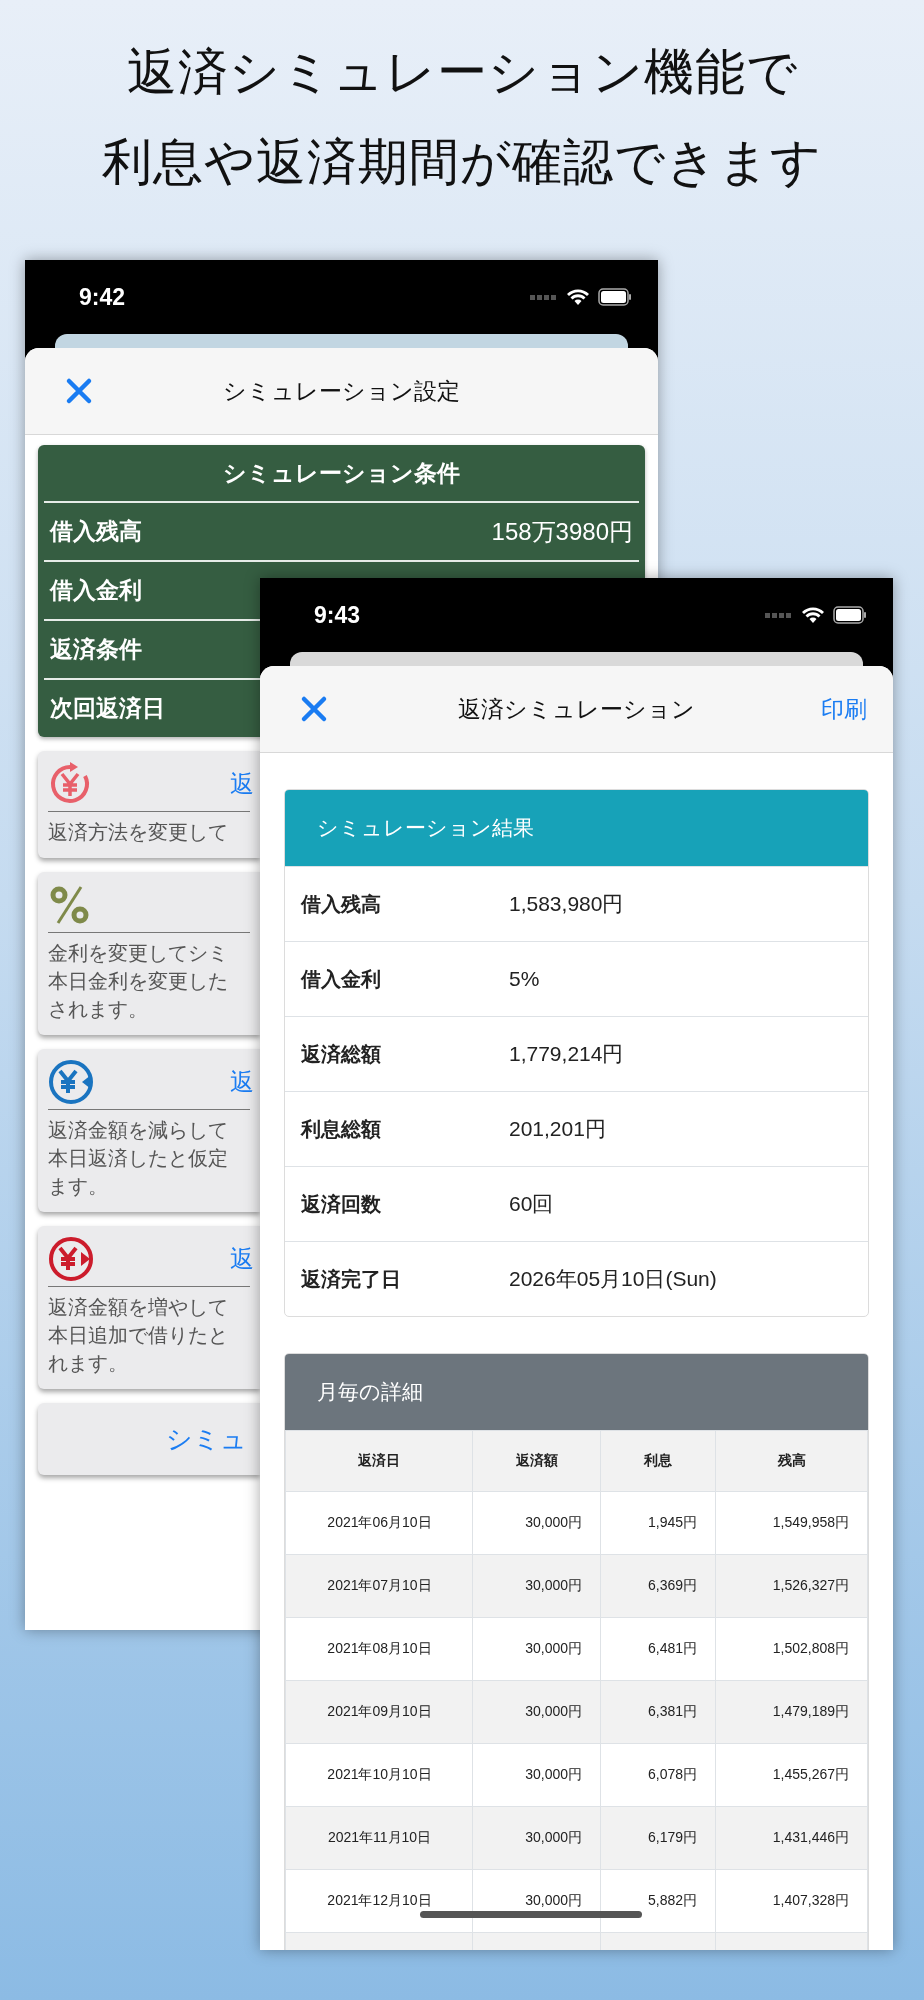 This screenshot has height=2000, width=924. Describe the element at coordinates (379, 1523) in the screenshot. I see `table-cell: 2021年06月10日` at that location.